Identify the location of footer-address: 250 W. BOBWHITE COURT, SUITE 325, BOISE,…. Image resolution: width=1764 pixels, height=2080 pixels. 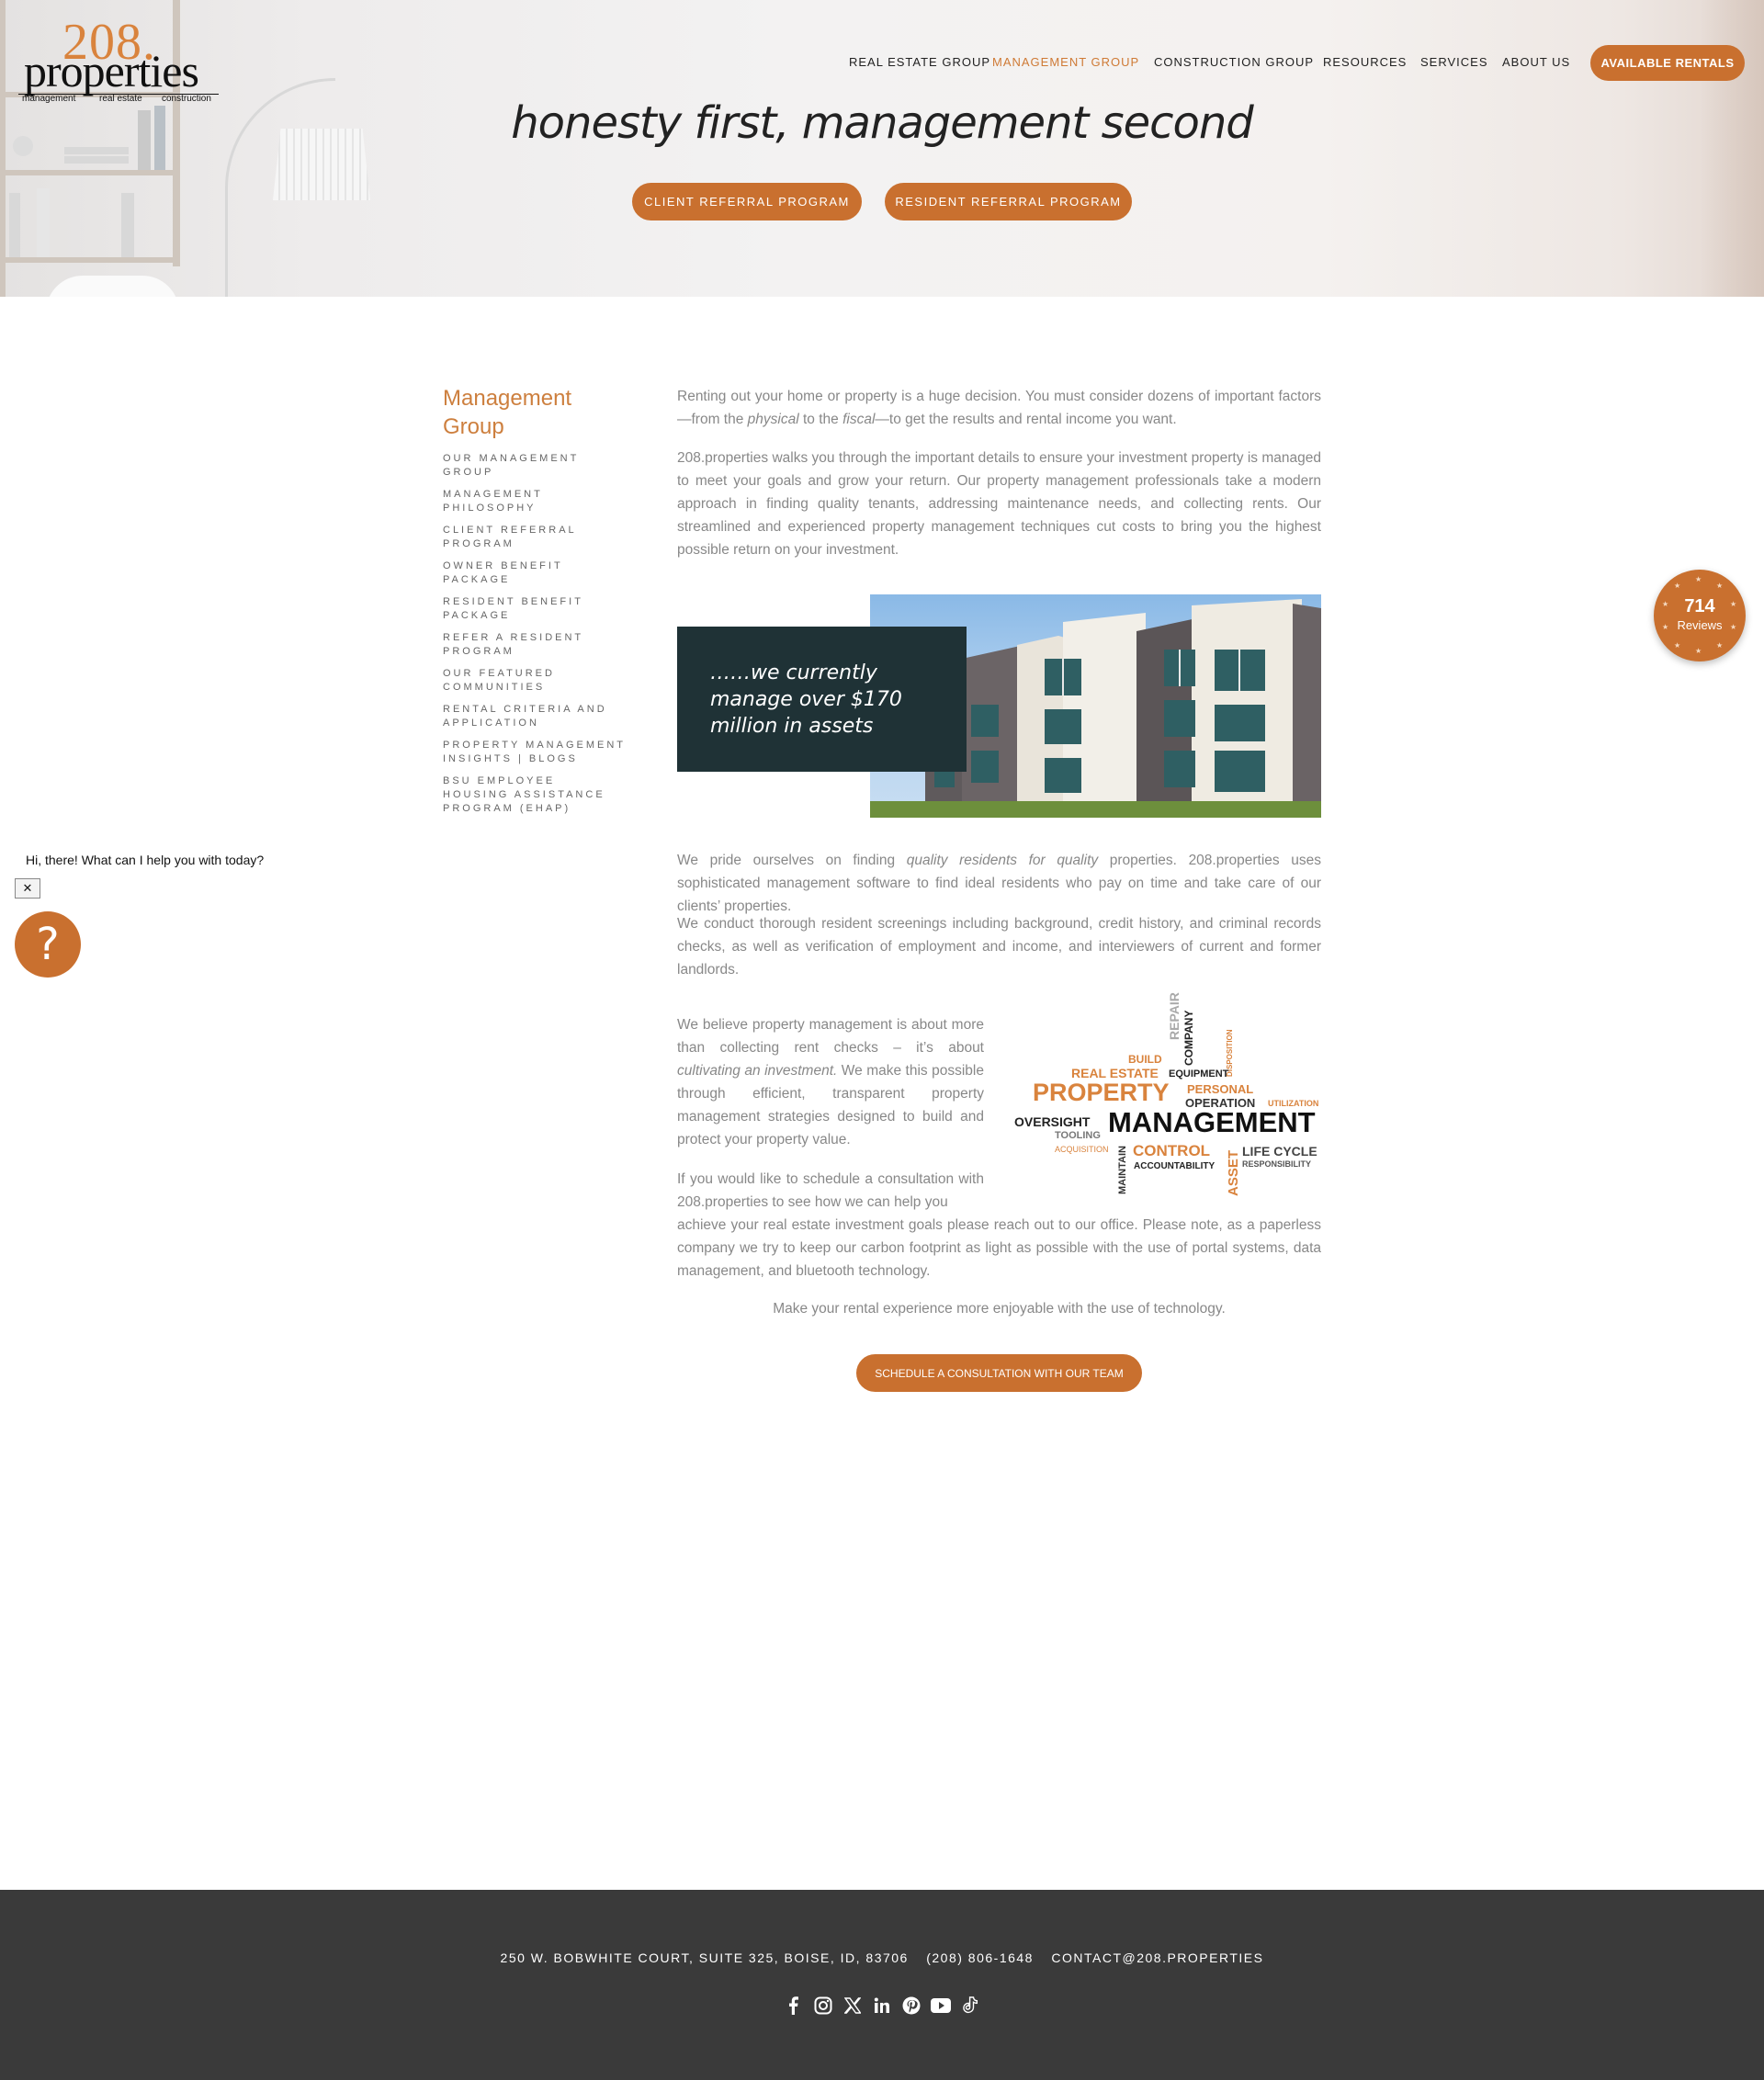
(704, 1957).